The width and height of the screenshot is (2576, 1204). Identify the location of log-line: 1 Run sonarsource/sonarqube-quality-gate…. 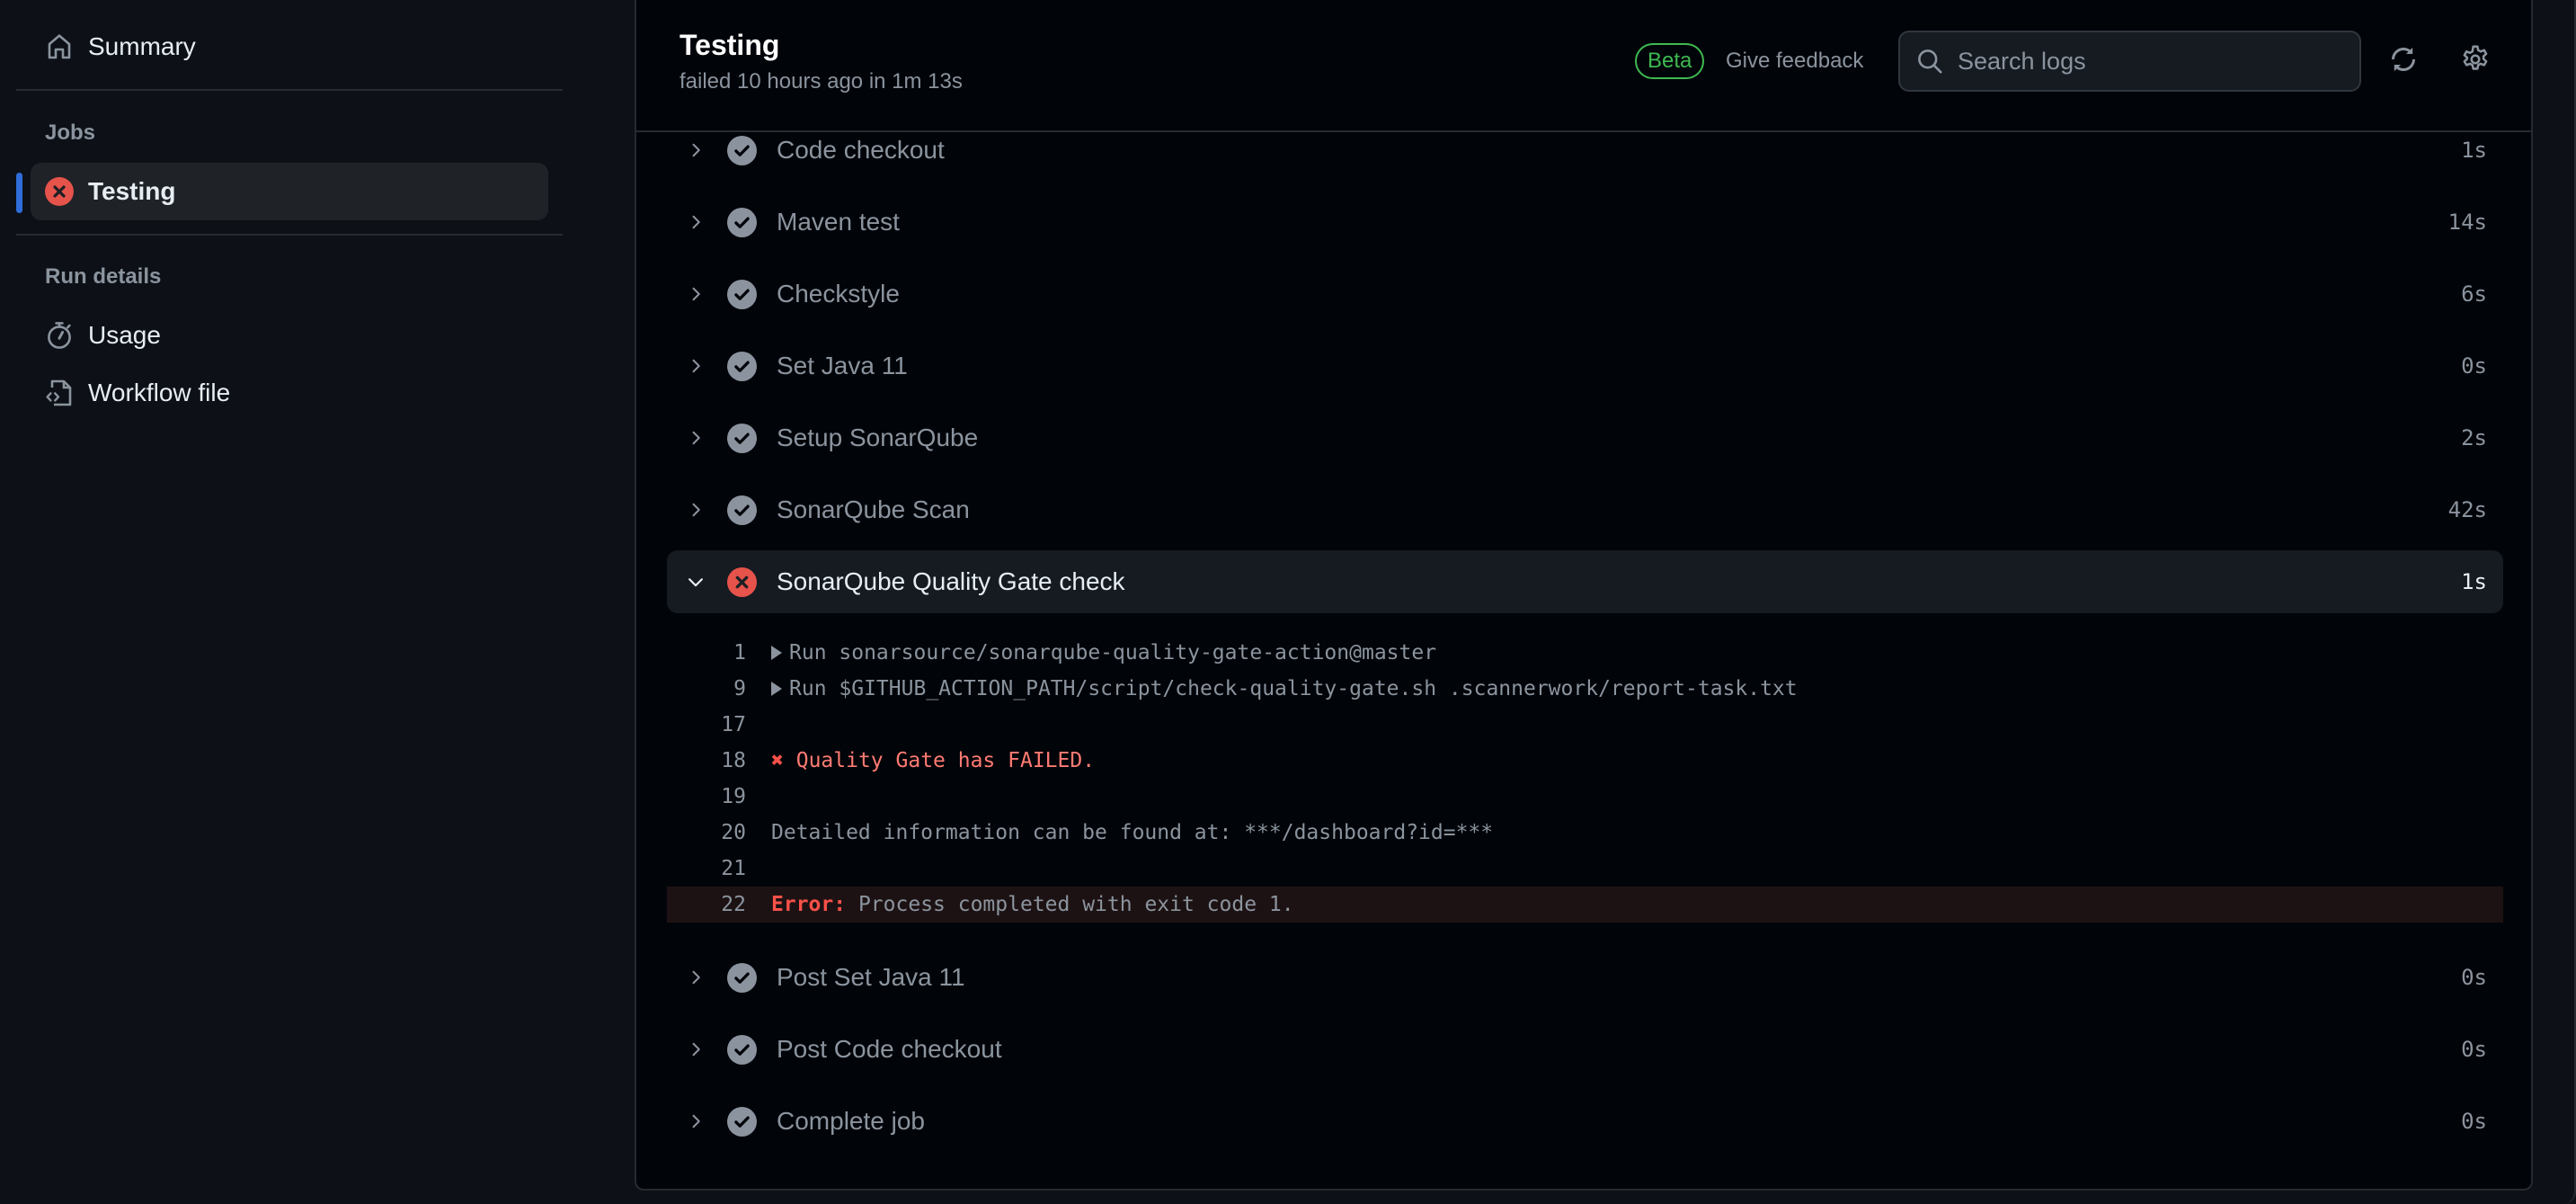
(1585, 653).